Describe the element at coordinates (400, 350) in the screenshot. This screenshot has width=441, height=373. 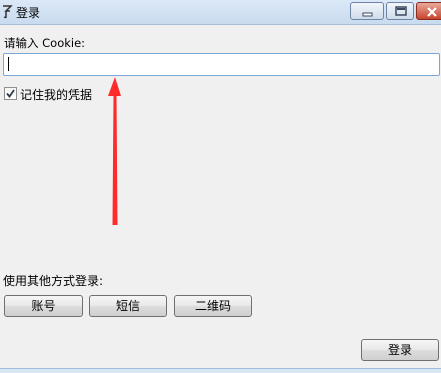
I see `login-button: 登录` at that location.